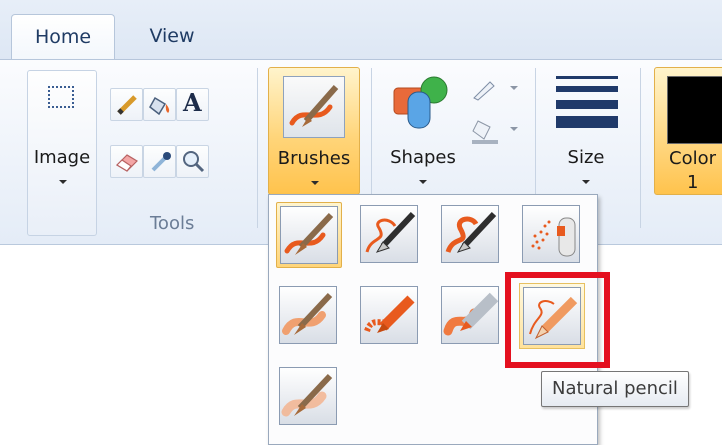 The width and height of the screenshot is (722, 445). What do you see at coordinates (361, 30) in the screenshot?
I see `ribbon-tab-bar: Home View` at bounding box center [361, 30].